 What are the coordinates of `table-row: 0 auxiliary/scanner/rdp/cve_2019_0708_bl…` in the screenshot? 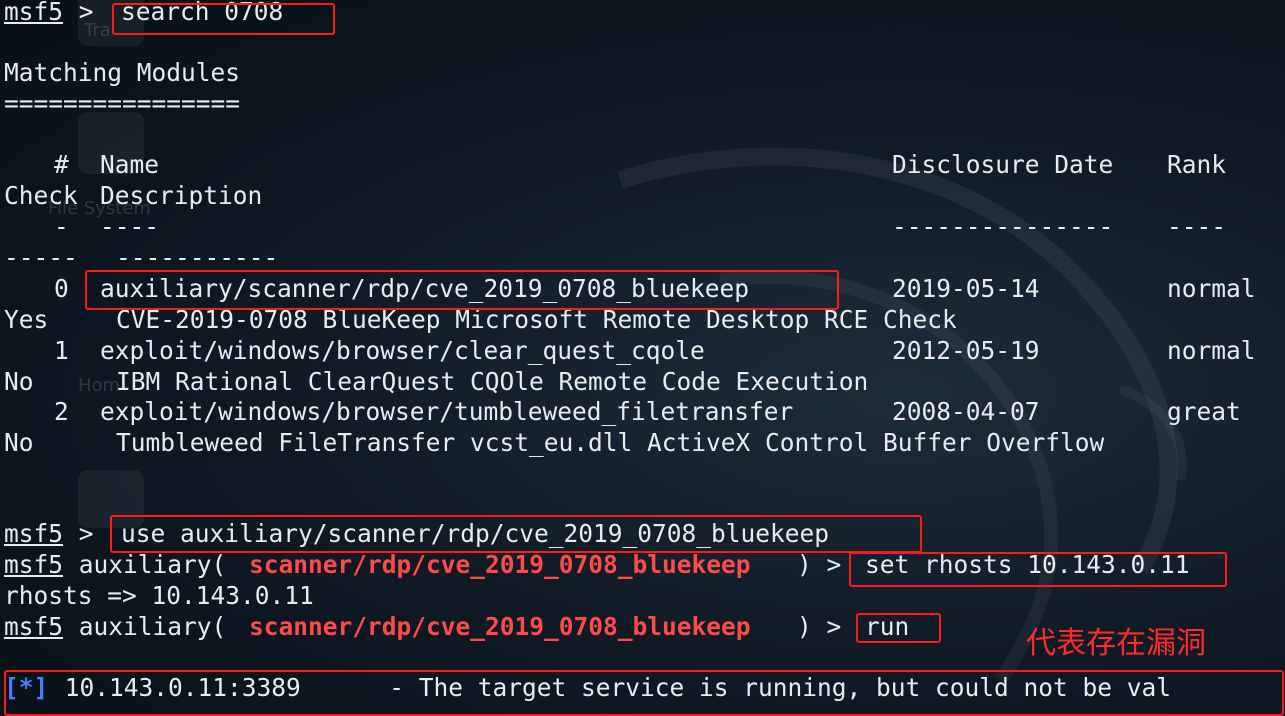 It's located at (630, 288).